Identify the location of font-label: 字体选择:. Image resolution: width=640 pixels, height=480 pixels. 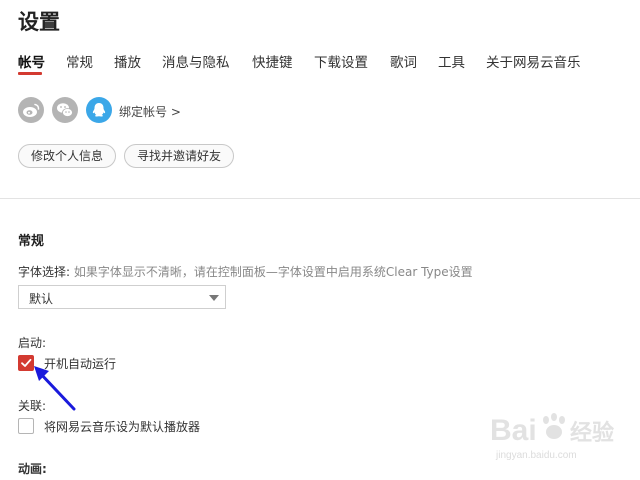
(44, 272).